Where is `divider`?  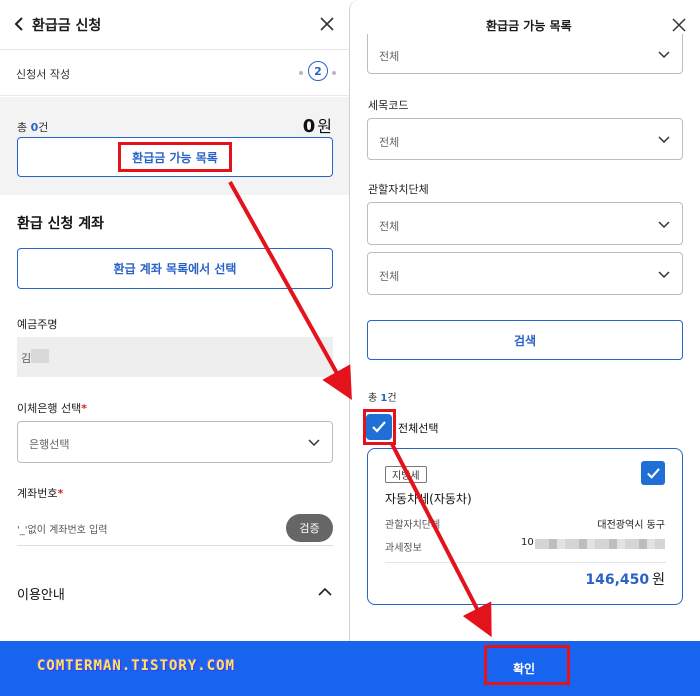 divider is located at coordinates (175, 545).